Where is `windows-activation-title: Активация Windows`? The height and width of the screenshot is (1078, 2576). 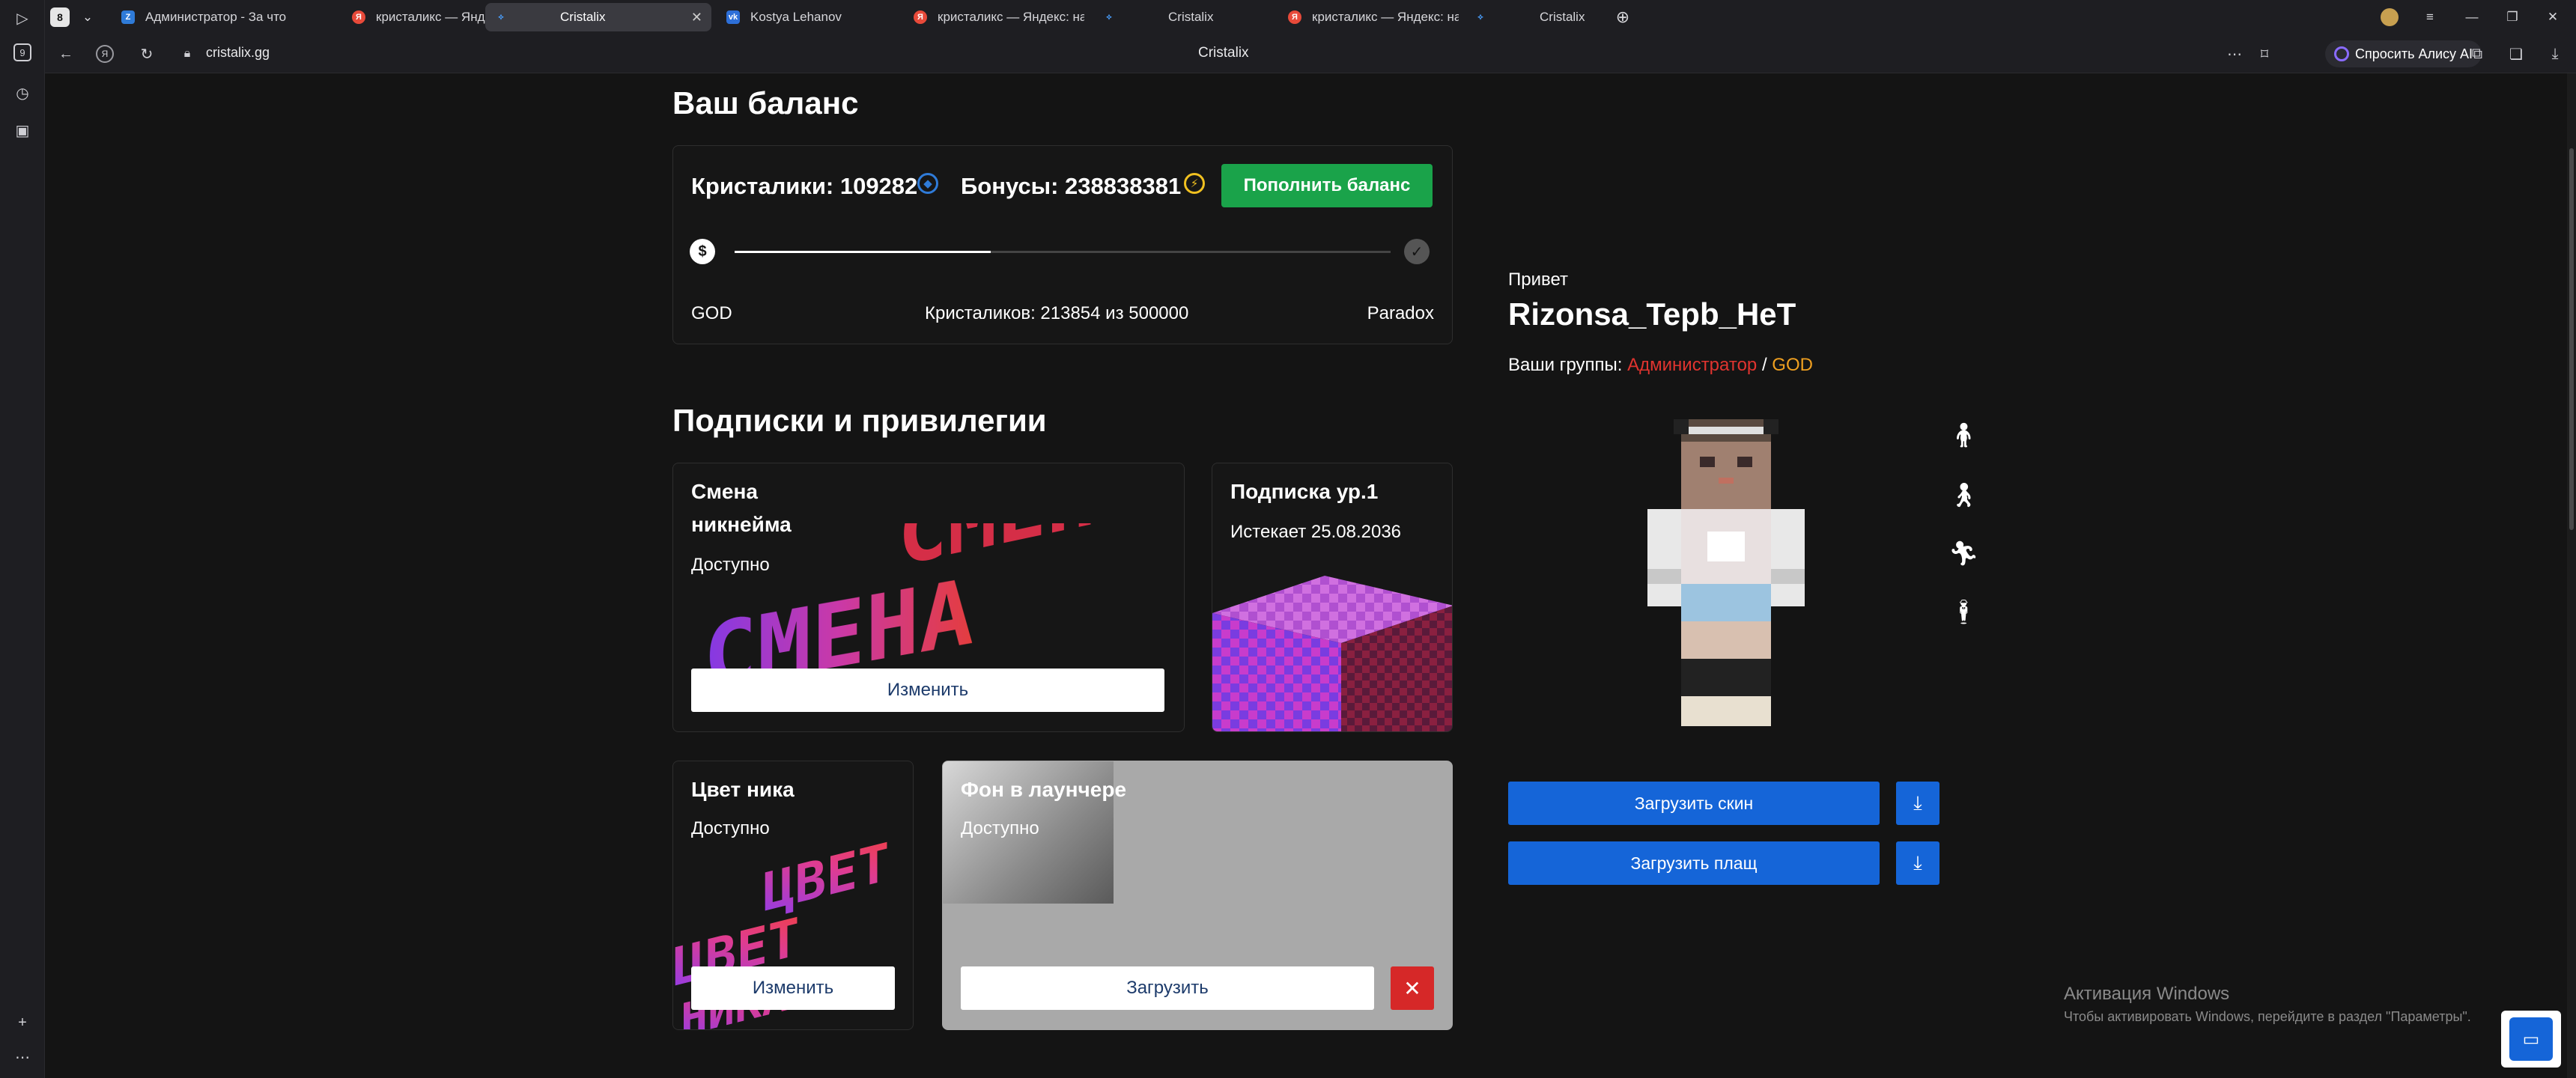
windows-activation-title: Активация Windows is located at coordinates (2147, 994).